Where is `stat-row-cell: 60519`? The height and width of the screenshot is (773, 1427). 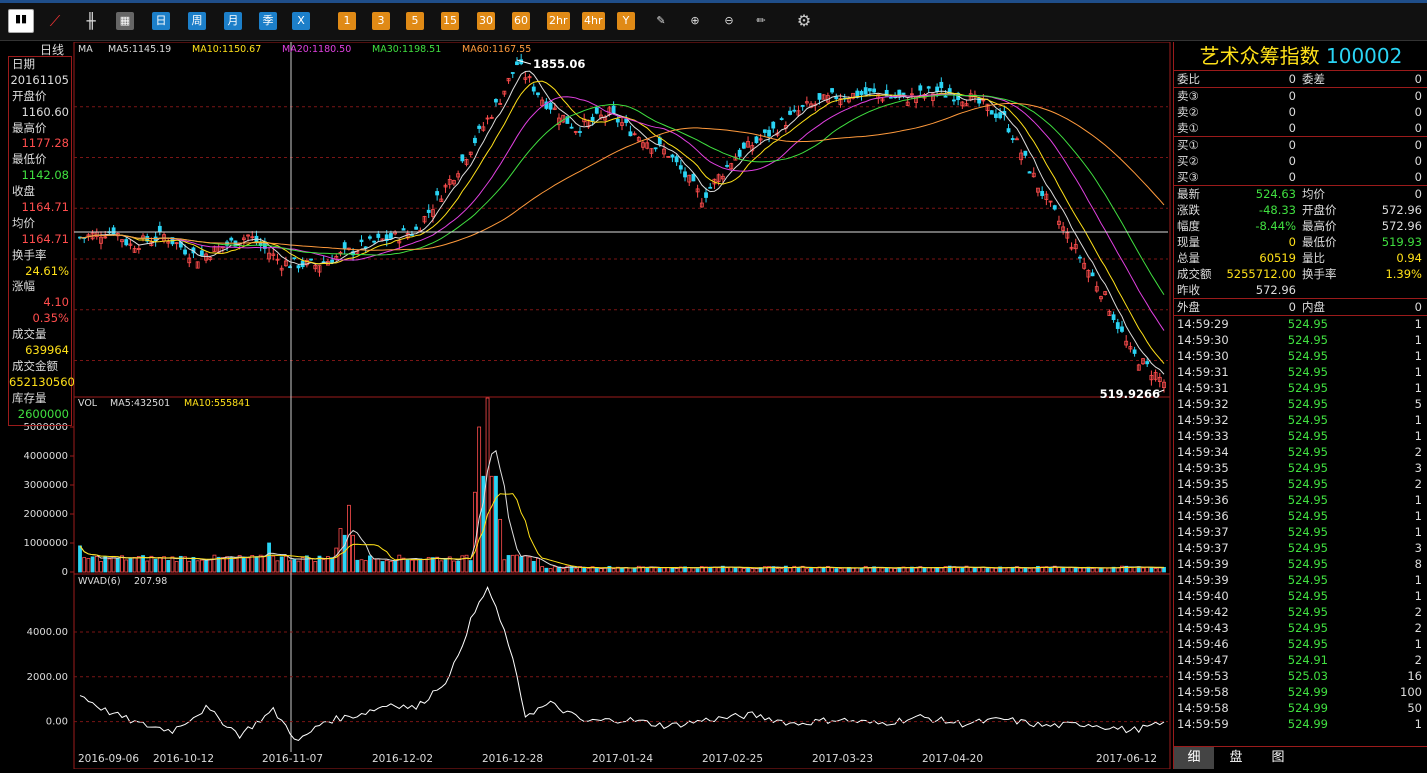
stat-row-cell: 60519 is located at coordinates (1277, 258).